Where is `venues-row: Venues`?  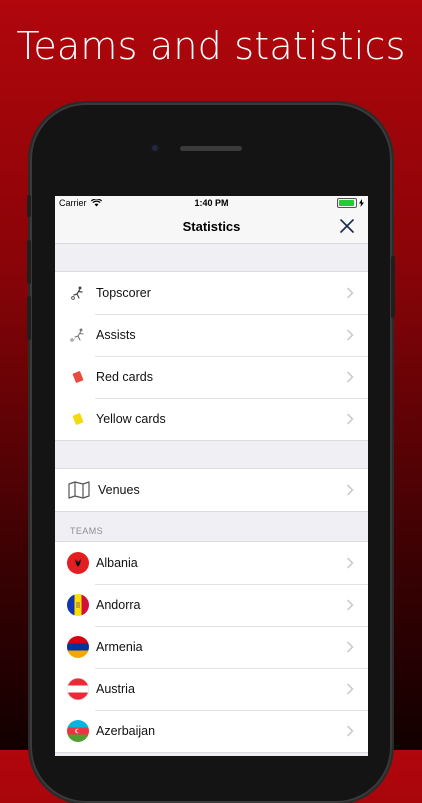 venues-row: Venues is located at coordinates (211, 490).